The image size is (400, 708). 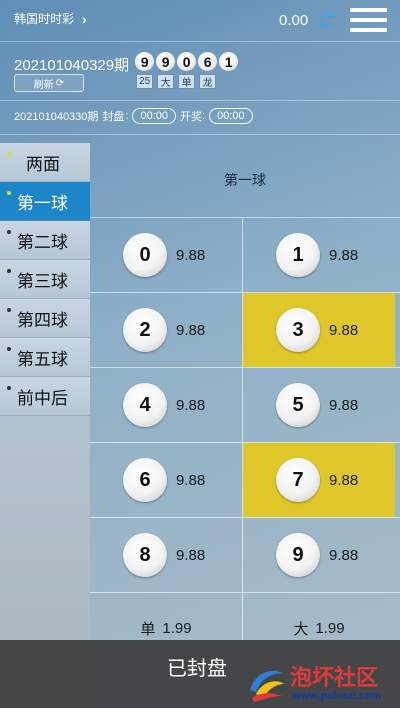 I want to click on next-draw-issue: 202101040330期, so click(x=56, y=117).